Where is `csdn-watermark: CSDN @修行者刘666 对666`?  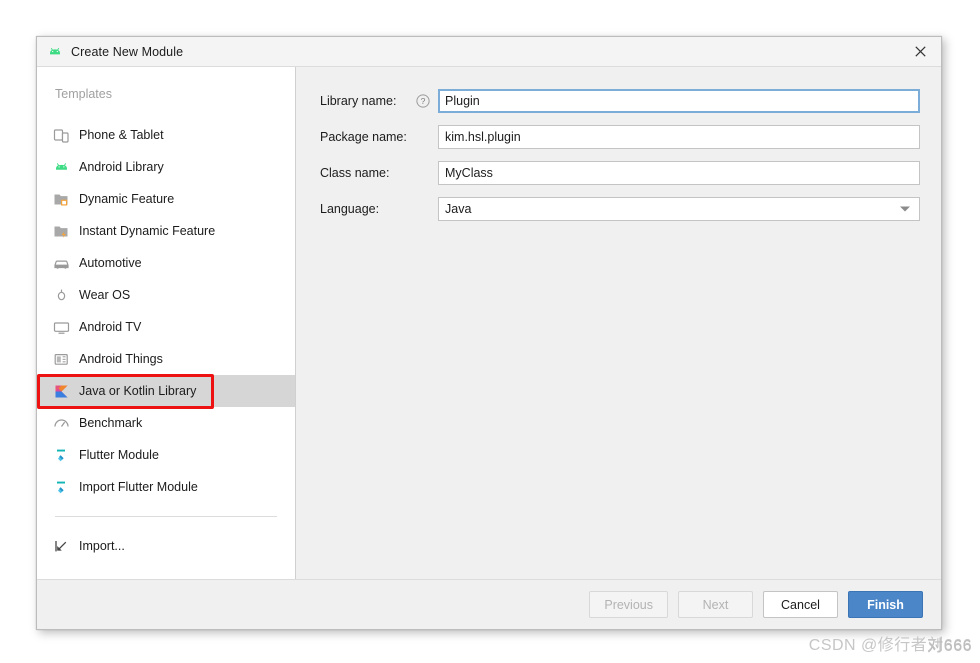 csdn-watermark: CSDN @修行者刘666 对666 is located at coordinates (890, 643).